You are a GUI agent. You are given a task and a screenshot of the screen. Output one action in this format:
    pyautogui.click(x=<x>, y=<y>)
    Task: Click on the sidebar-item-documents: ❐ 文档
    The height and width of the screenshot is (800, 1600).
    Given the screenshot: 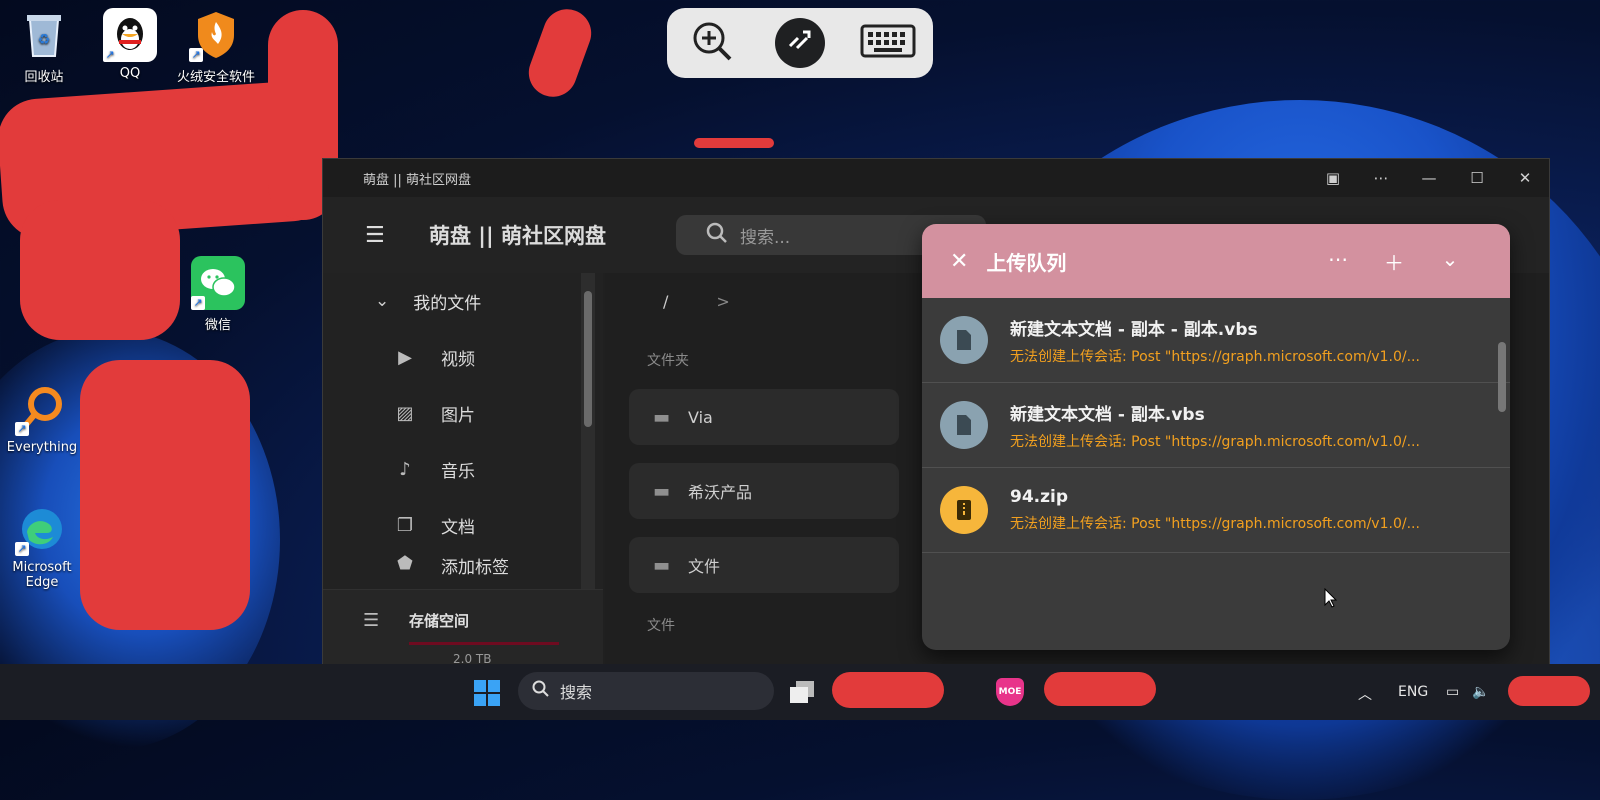 What is the action you would take?
    pyautogui.click(x=463, y=525)
    